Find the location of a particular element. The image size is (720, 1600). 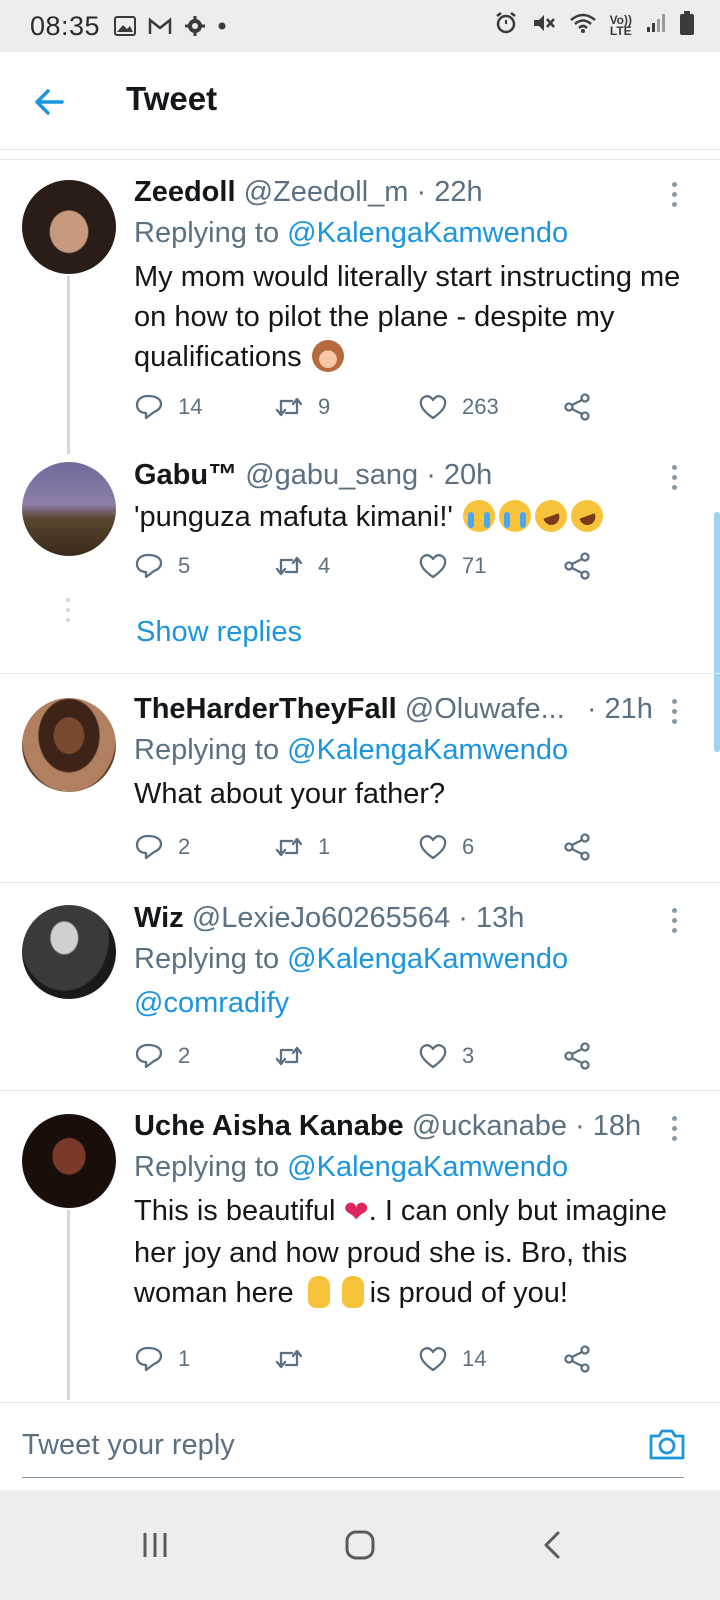

back-button is located at coordinates (552, 1545).